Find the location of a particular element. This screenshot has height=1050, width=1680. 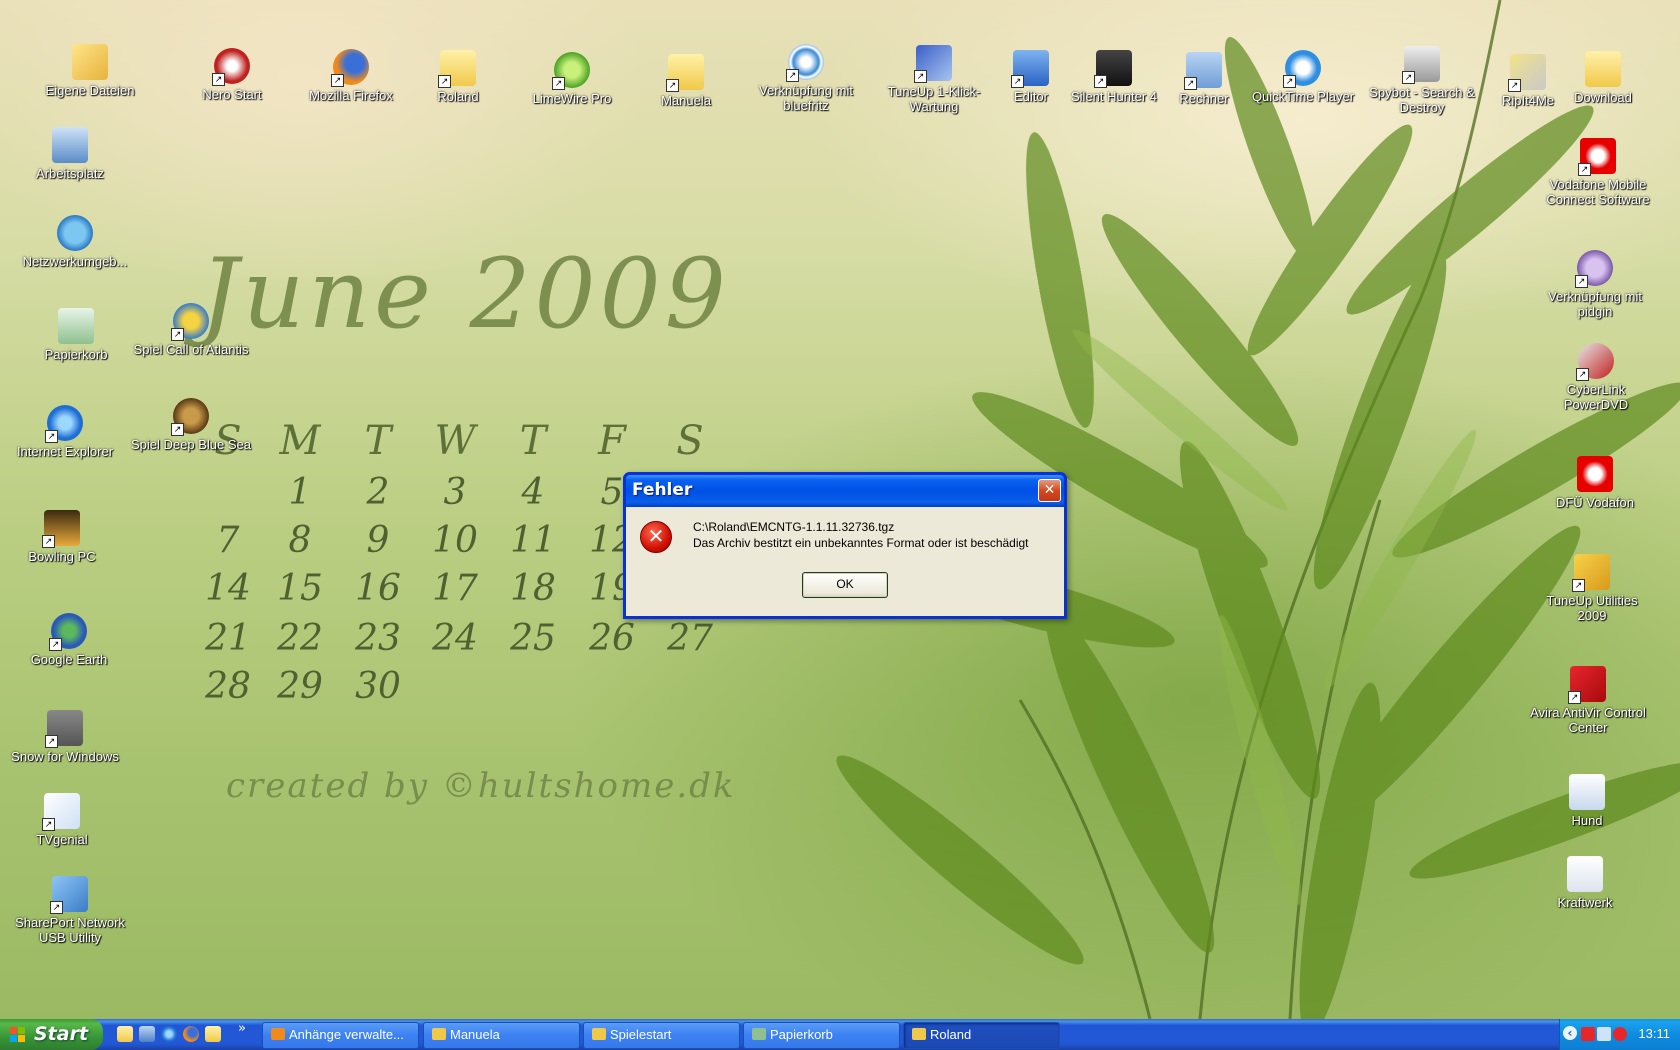

desktop-icon-spybot: ↗ Spybot - Search & Destroy is located at coordinates (1422, 80).